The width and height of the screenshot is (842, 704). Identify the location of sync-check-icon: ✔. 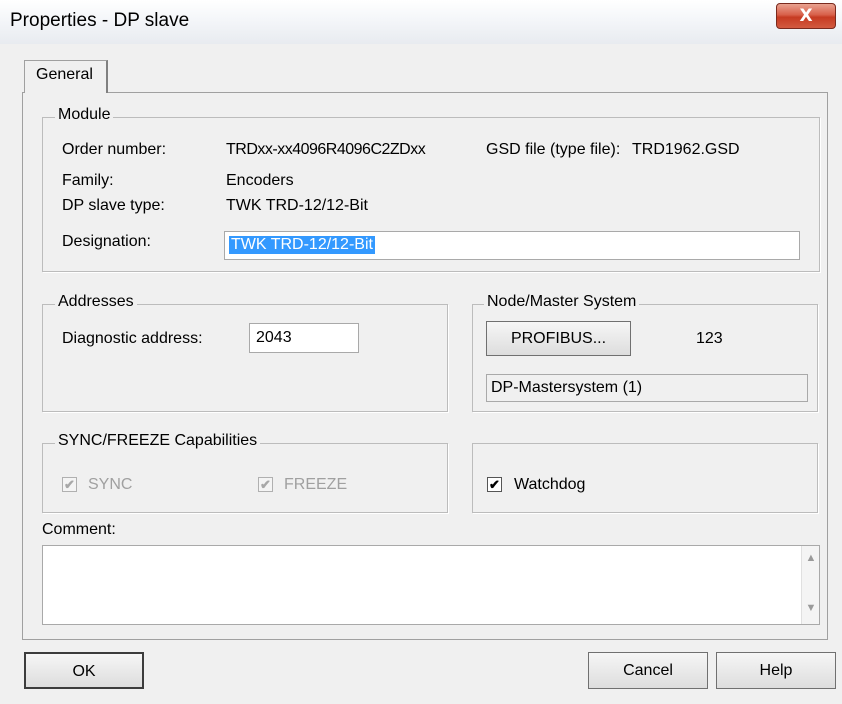
(69, 484).